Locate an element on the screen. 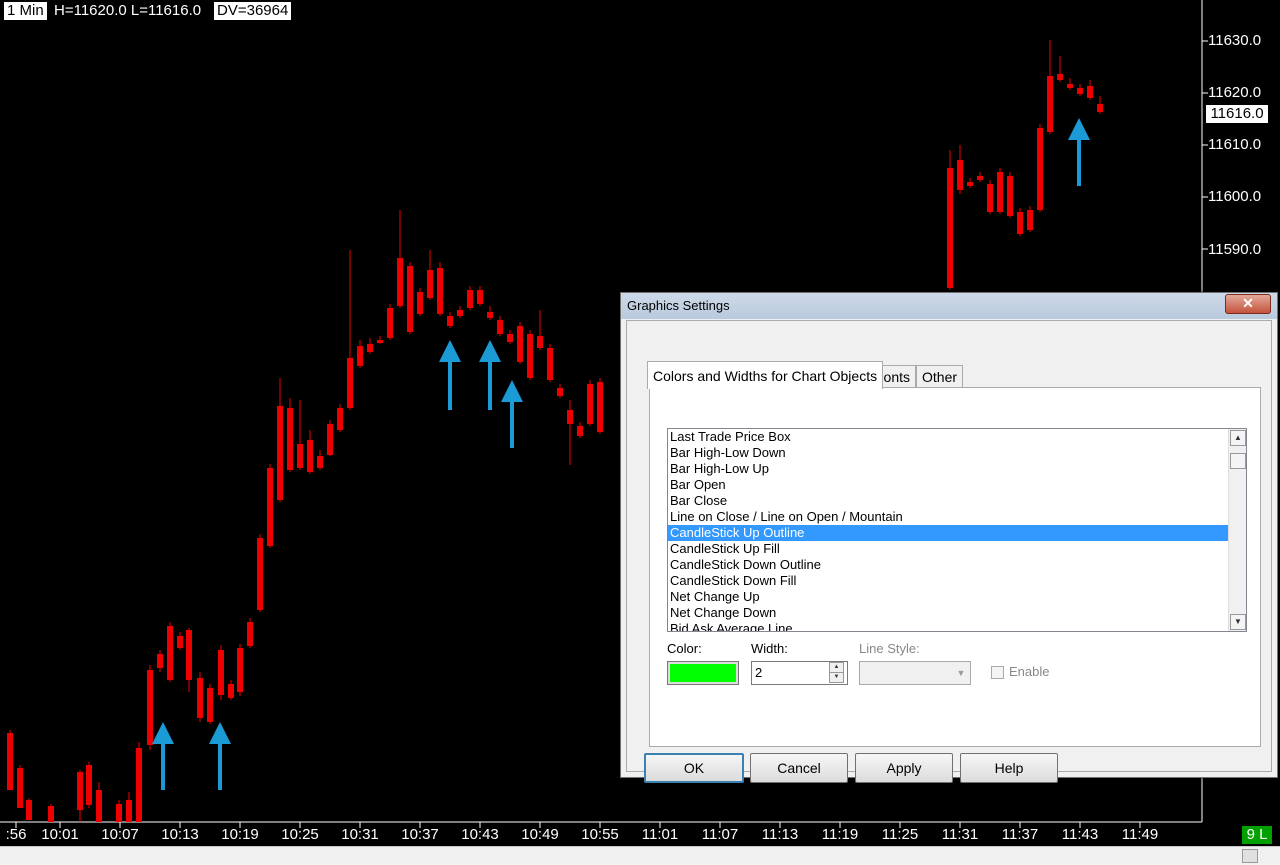  list-item: Last Trade Price Box is located at coordinates (948, 437).